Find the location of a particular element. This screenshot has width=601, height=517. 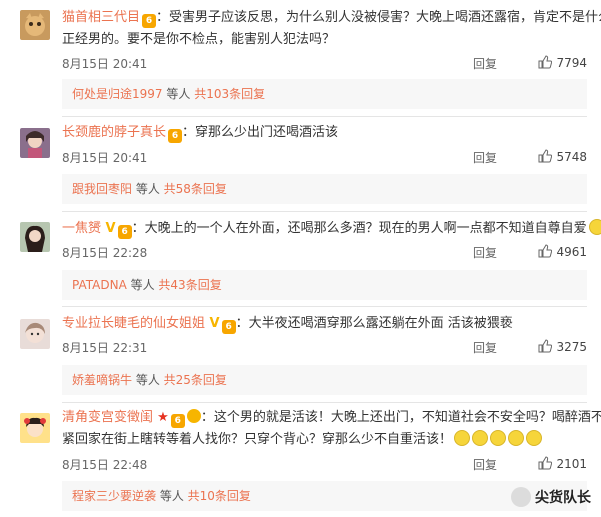

reply-username: 娇羞嘀锅牛 is located at coordinates (102, 380).